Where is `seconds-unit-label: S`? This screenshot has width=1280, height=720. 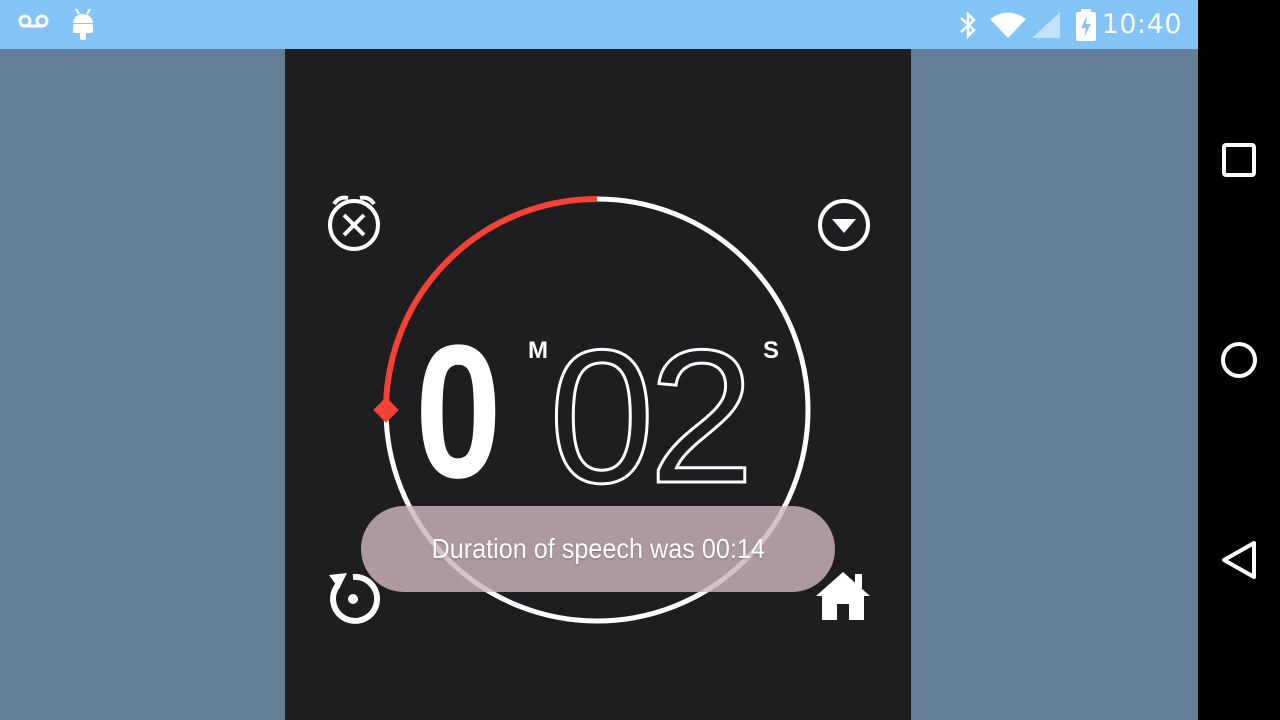
seconds-unit-label: S is located at coordinates (771, 350).